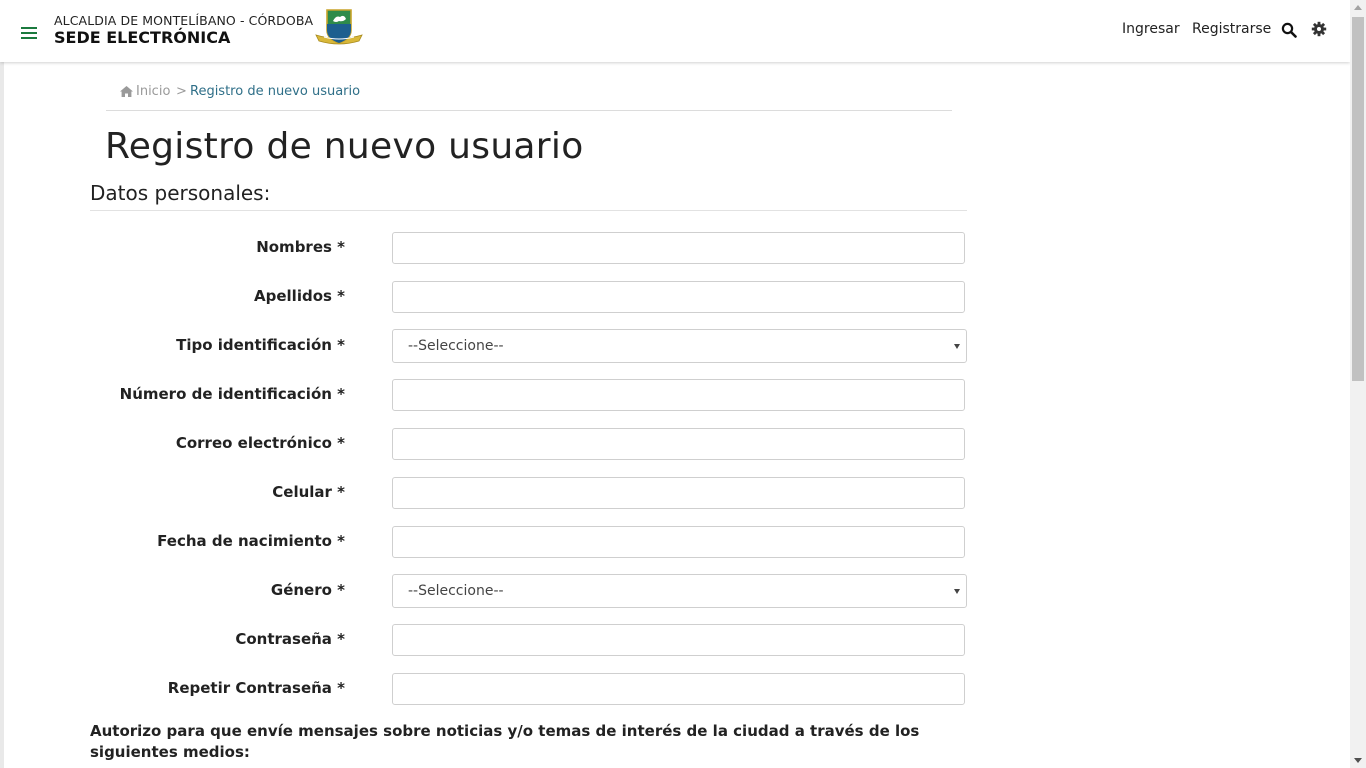 The width and height of the screenshot is (1366, 768). What do you see at coordinates (529, 97) in the screenshot?
I see `breadcrumb: Inicio > Registro de nuevo usuario` at bounding box center [529, 97].